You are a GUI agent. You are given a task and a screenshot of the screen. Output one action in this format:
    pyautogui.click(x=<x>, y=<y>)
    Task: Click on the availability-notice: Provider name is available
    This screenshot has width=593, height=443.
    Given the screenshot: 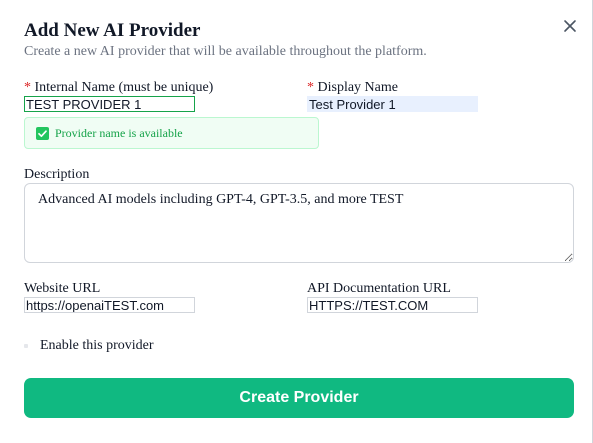 What is the action you would take?
    pyautogui.click(x=171, y=133)
    